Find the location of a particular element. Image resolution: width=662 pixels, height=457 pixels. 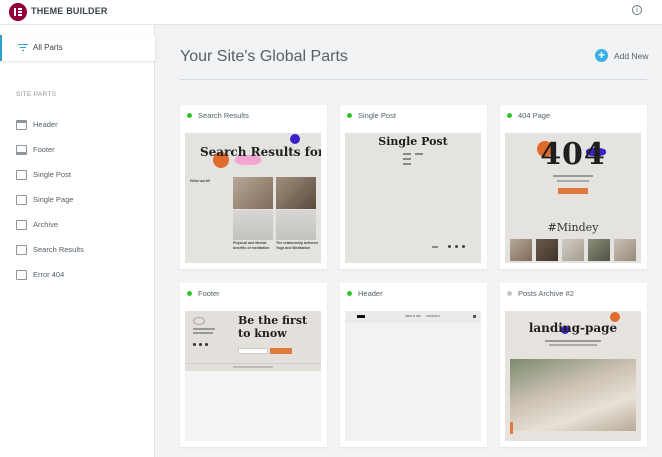

preview-accent is located at coordinates (511, 428).